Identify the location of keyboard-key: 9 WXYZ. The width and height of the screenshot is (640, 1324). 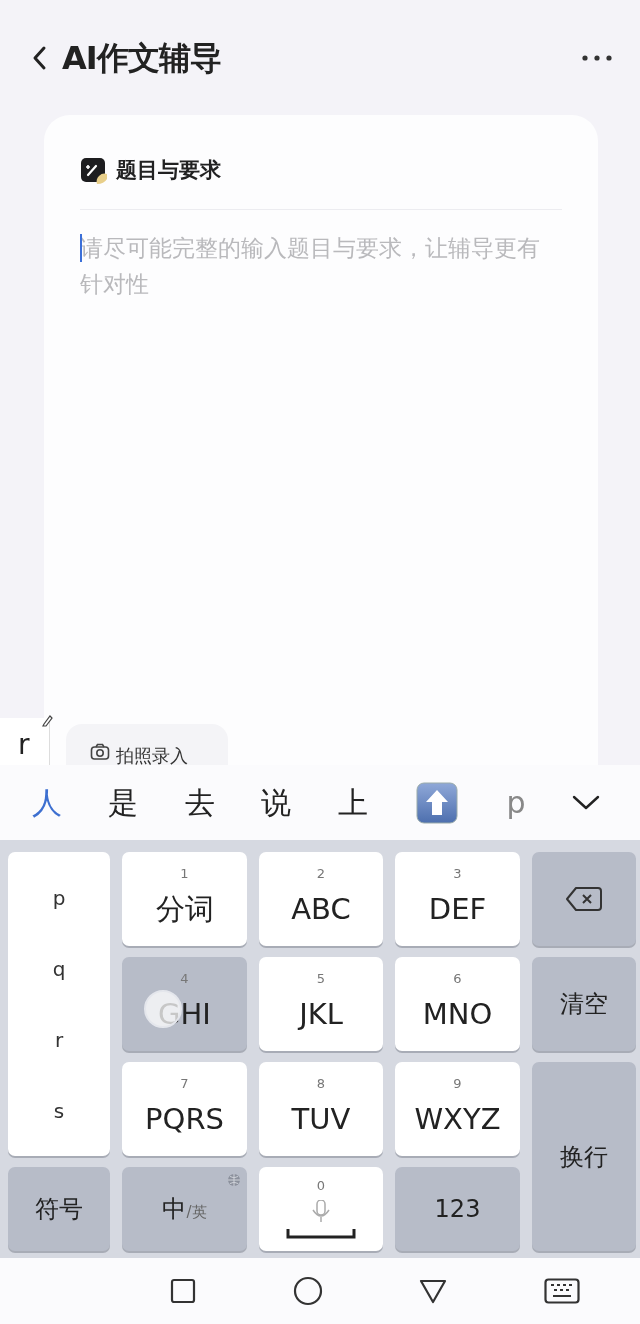
(457, 1109).